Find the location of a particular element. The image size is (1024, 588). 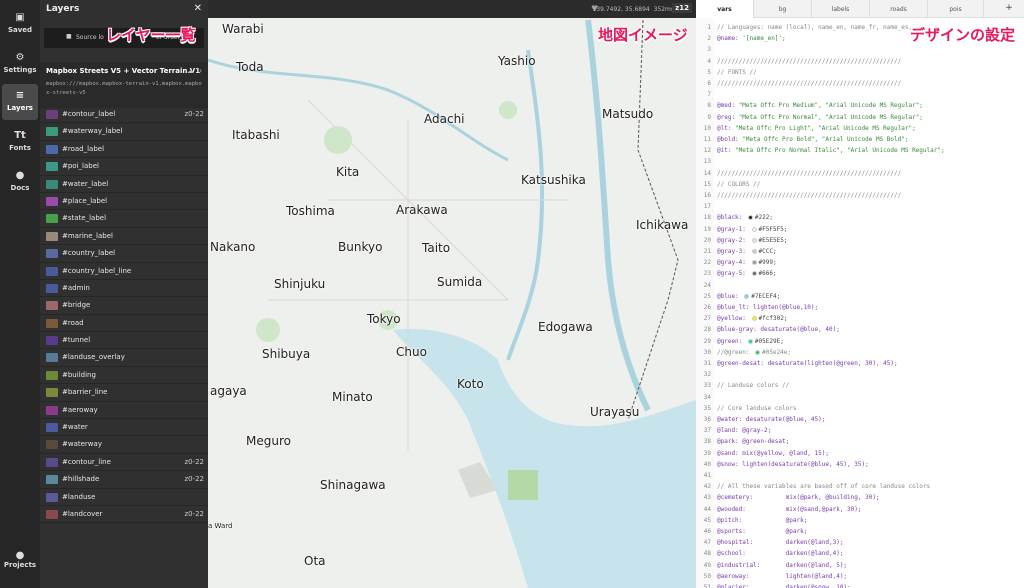

code-line: 50 @aeroway: lighten(@land,4); is located at coordinates (860, 576).